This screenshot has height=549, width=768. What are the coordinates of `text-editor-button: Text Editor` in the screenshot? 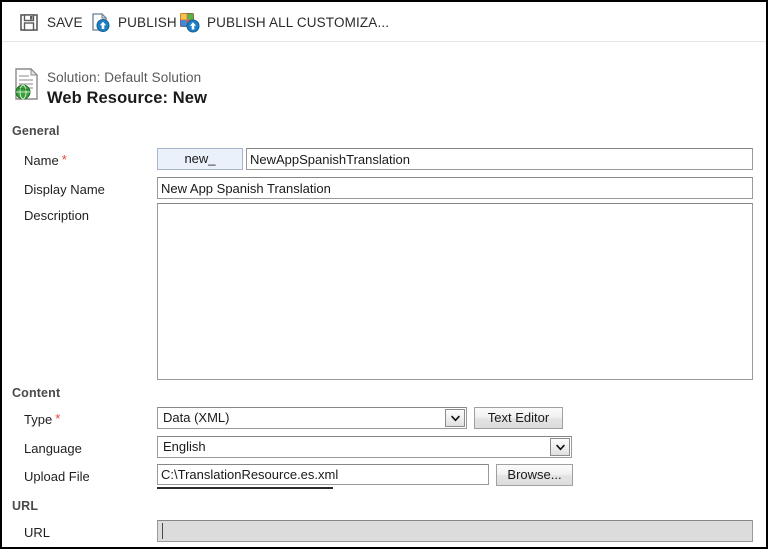 It's located at (518, 418).